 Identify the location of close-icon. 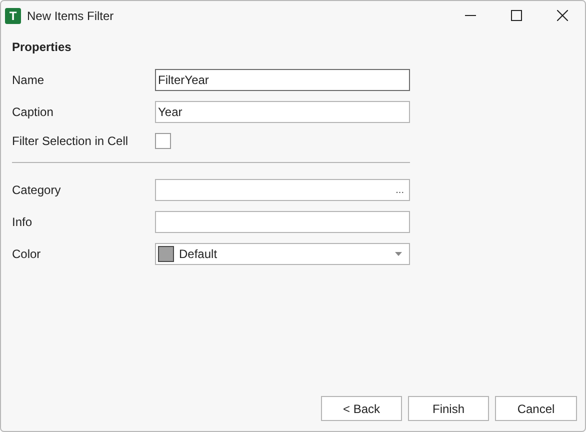
(562, 15).